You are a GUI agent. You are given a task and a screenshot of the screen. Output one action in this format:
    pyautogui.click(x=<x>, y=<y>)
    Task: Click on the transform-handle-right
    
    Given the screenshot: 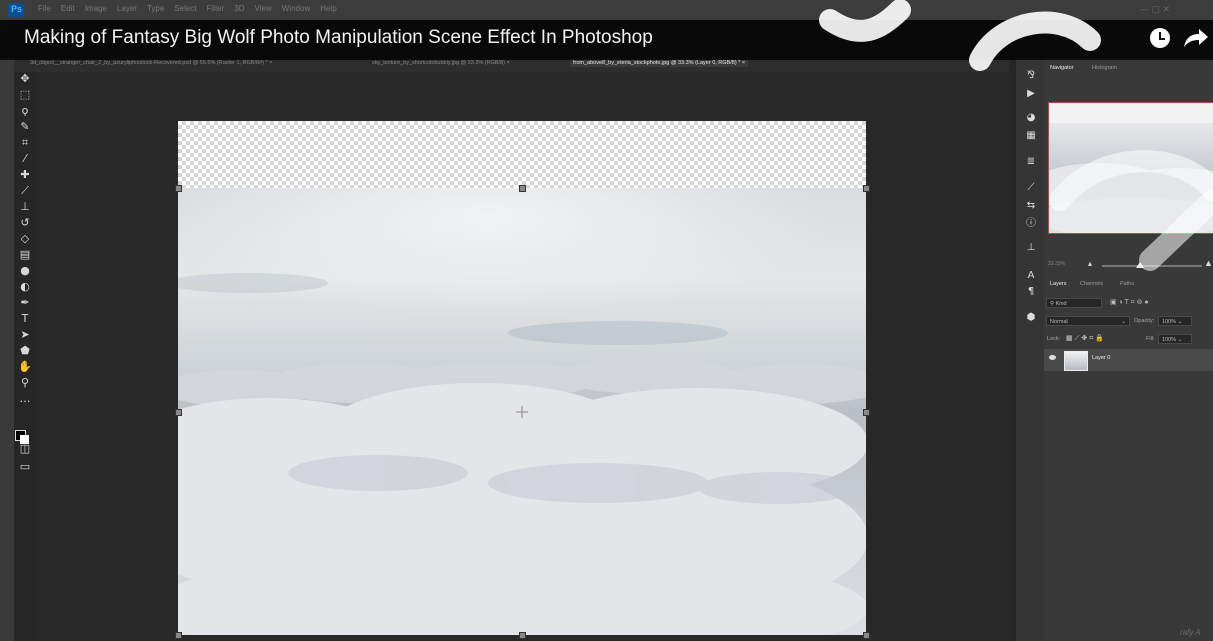 What is the action you would take?
    pyautogui.click(x=866, y=412)
    